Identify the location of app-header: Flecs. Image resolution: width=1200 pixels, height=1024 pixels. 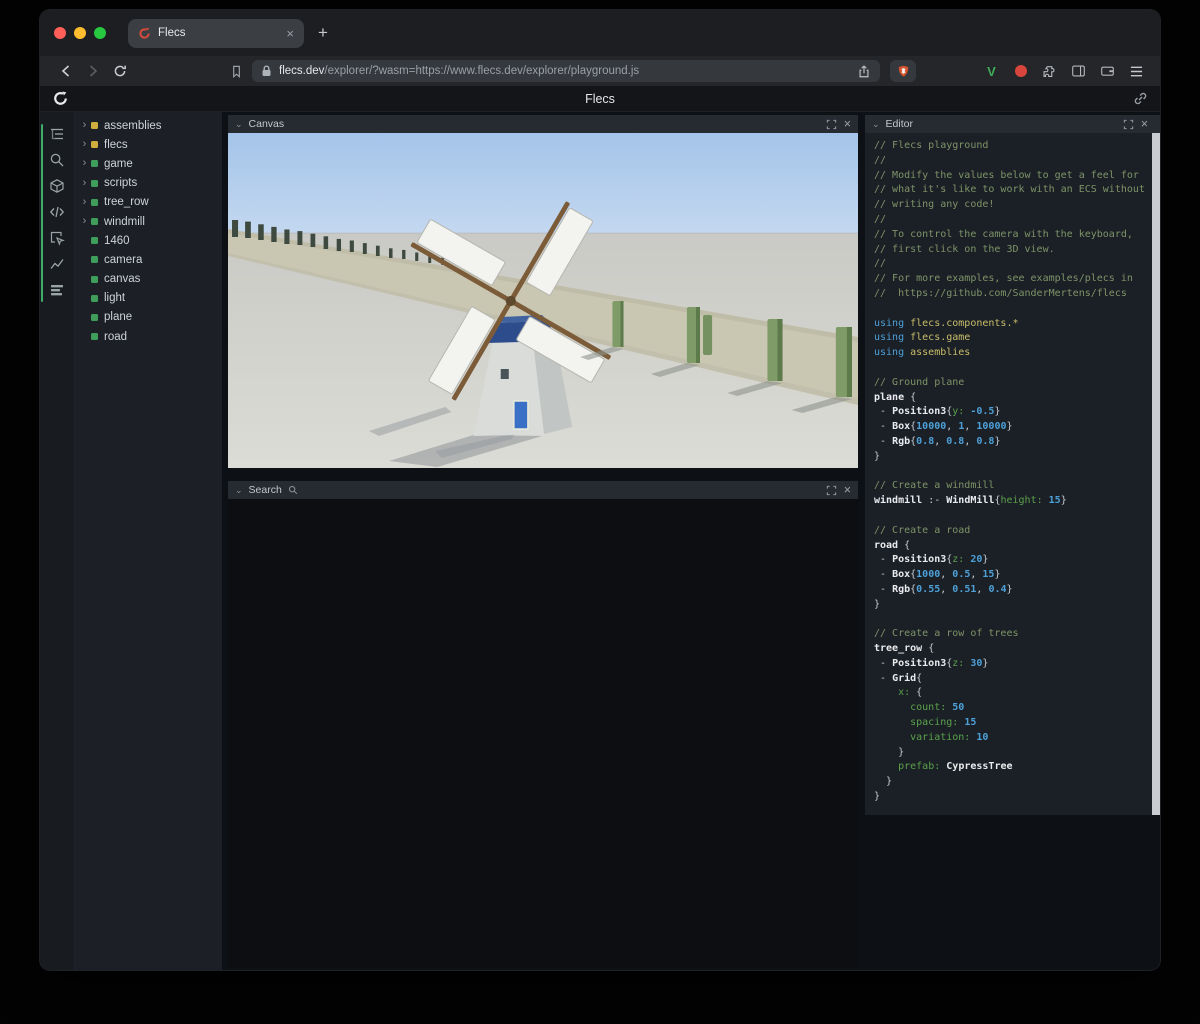
(600, 99).